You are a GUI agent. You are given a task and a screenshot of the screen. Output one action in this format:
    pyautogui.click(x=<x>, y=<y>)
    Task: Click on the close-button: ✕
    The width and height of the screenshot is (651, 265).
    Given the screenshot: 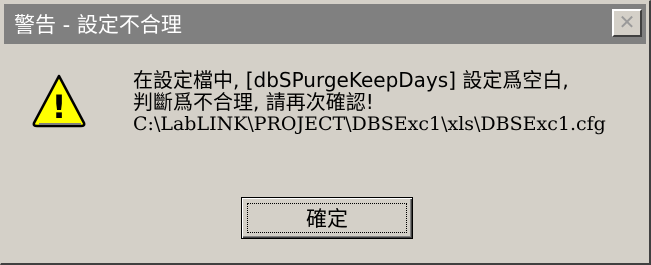 What is the action you would take?
    pyautogui.click(x=627, y=23)
    